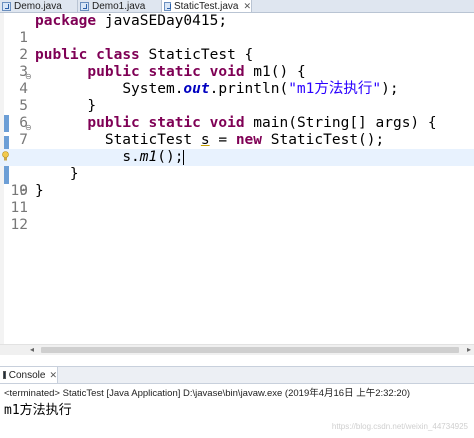  I want to click on text-cursor, so click(184, 157).